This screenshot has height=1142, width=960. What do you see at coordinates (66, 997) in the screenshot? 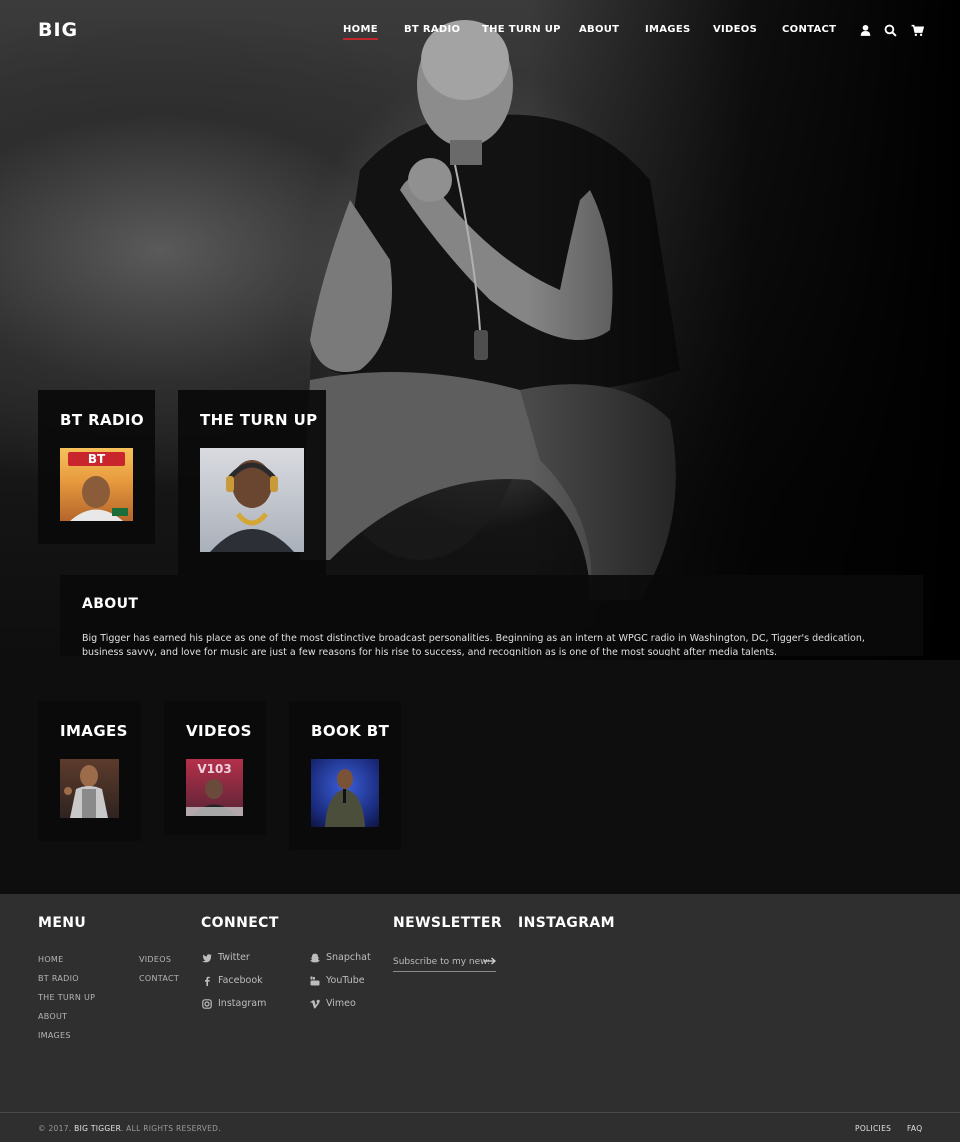
I see `footer-link-the-turn-up: THE TURN UP` at bounding box center [66, 997].